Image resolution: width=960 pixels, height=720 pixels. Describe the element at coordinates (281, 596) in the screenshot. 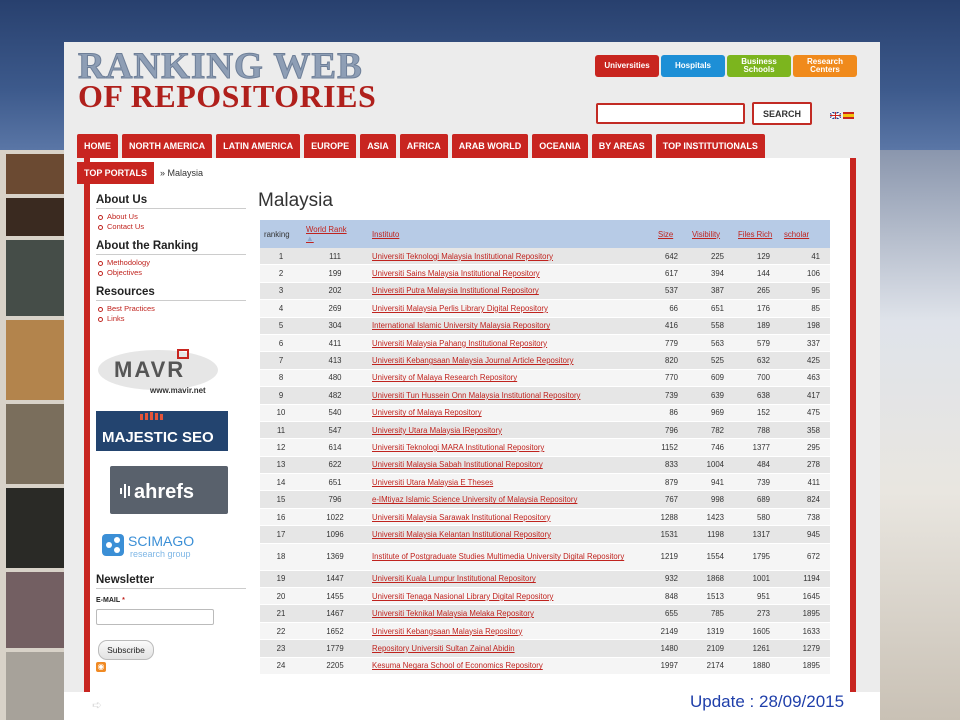

I see `cell-ranking: 20` at that location.